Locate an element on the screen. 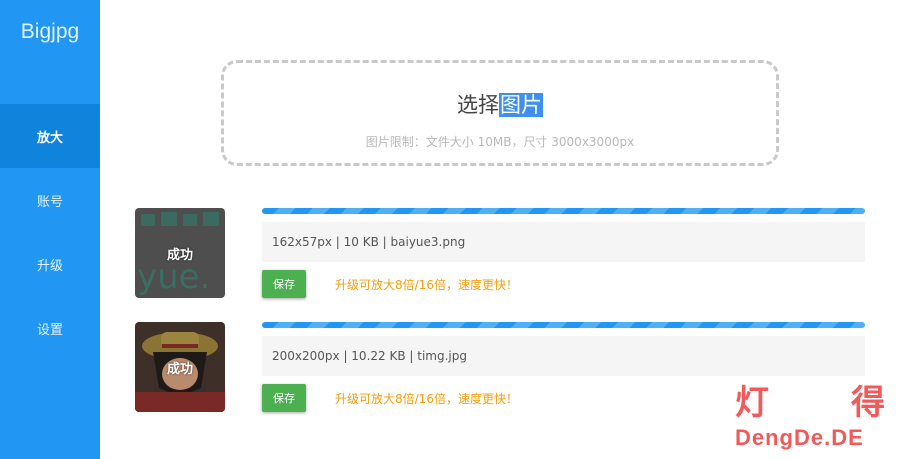 Image resolution: width=900 pixels, height=459 pixels. sidebar-item-account: 账号 is located at coordinates (50, 200).